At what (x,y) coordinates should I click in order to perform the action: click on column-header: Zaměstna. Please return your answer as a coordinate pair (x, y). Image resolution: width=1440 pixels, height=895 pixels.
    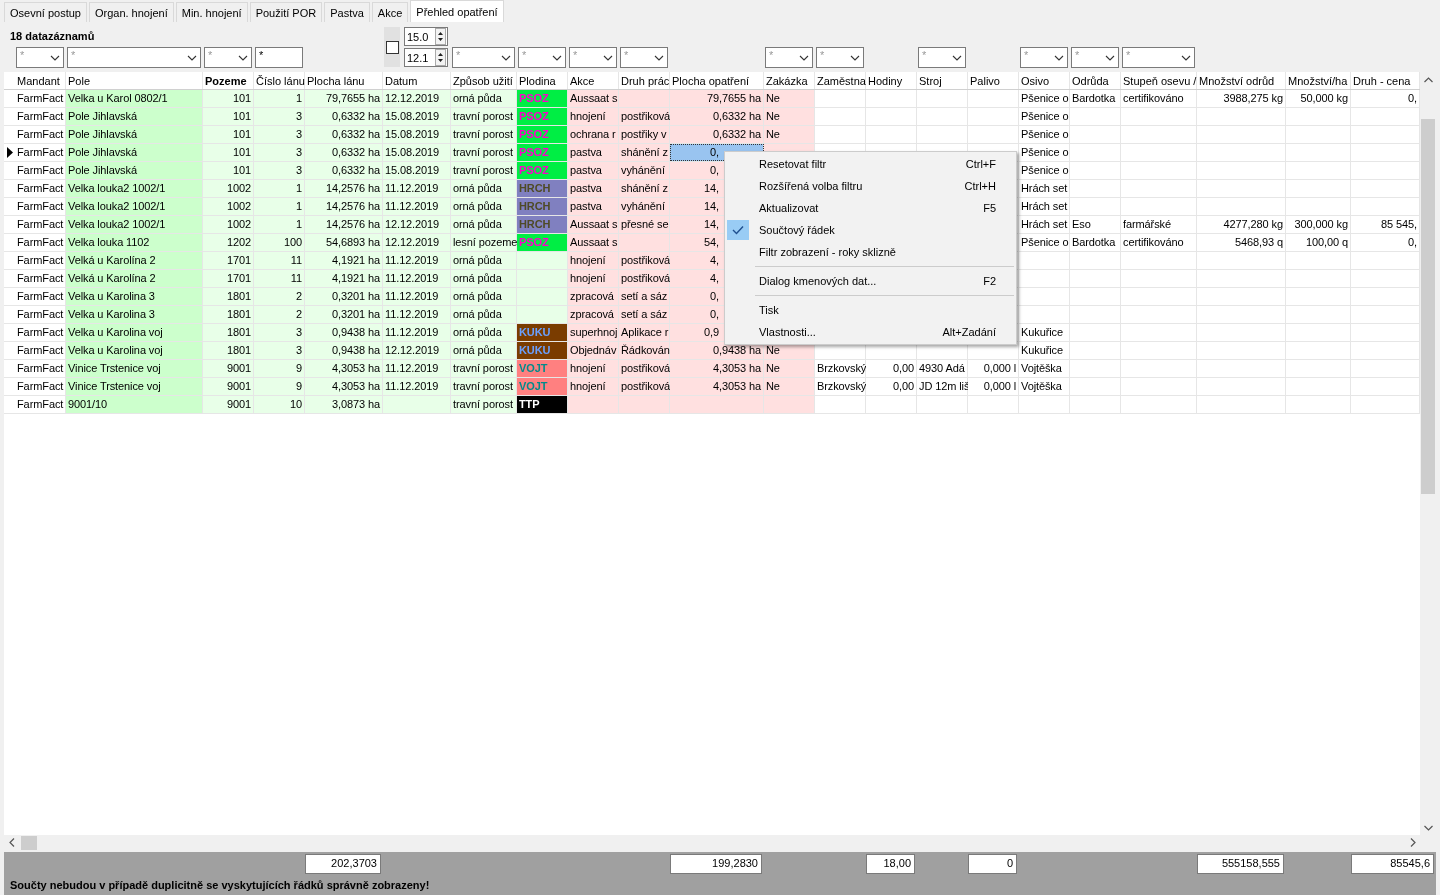
    Looking at the image, I should click on (840, 80).